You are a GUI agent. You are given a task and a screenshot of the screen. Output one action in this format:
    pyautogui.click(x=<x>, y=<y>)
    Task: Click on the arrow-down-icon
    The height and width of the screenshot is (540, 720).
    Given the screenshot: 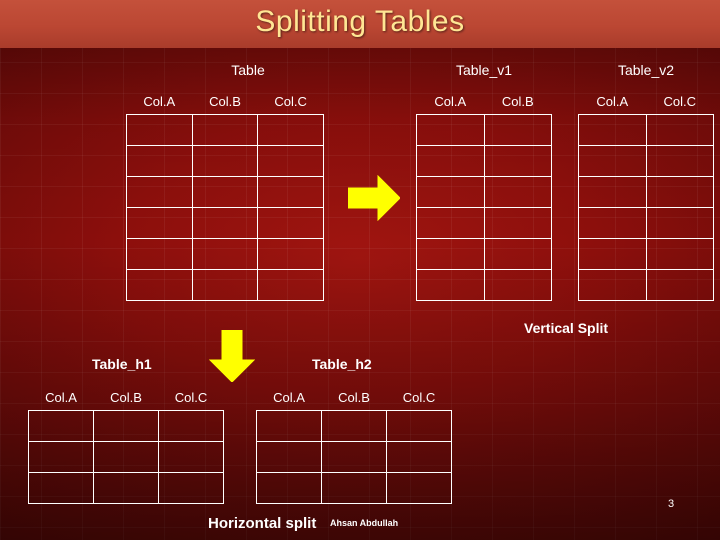 What is the action you would take?
    pyautogui.click(x=232, y=356)
    